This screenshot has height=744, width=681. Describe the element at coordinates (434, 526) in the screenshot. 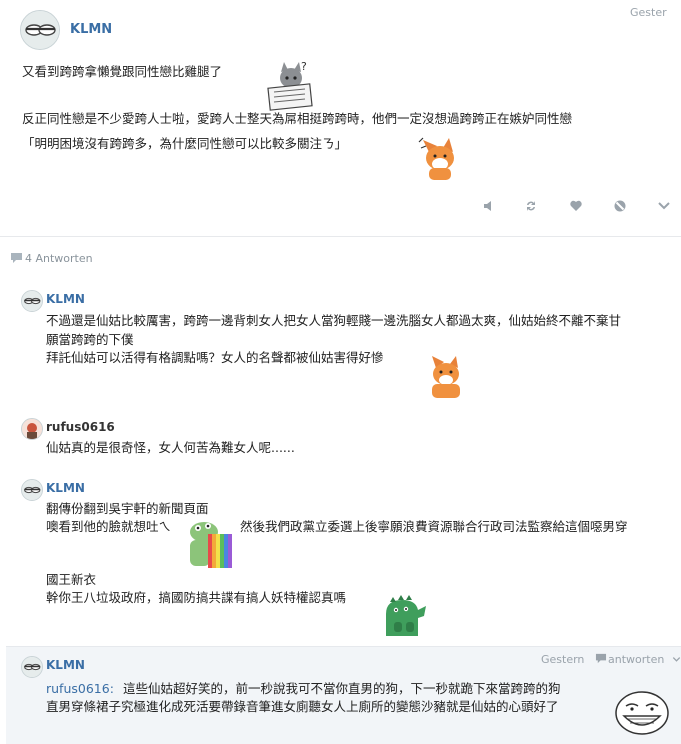

I see `reply-line: 然後我們政黨立委選上後寧願浪費資源聯合行政司法監察給這個噁男穿` at that location.